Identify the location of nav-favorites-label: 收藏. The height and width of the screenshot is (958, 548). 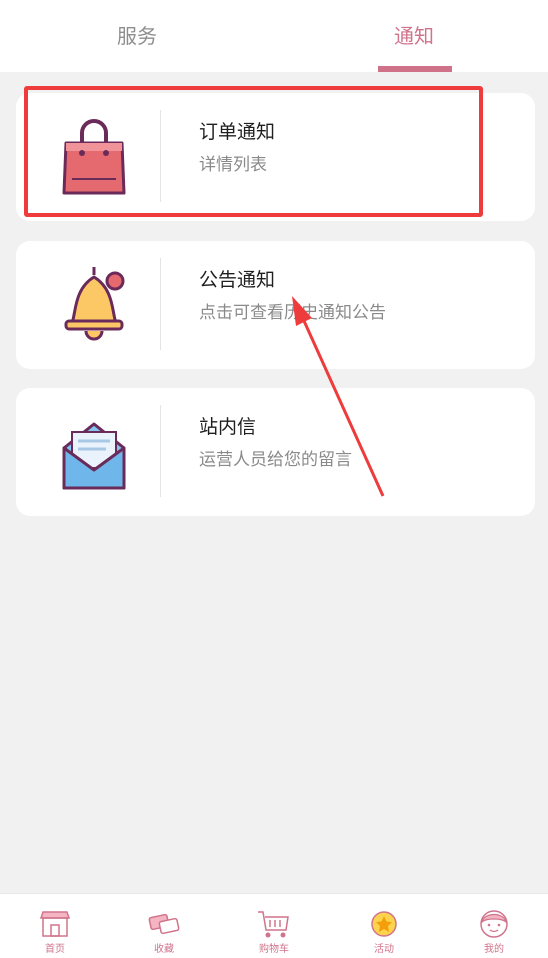
(164, 949).